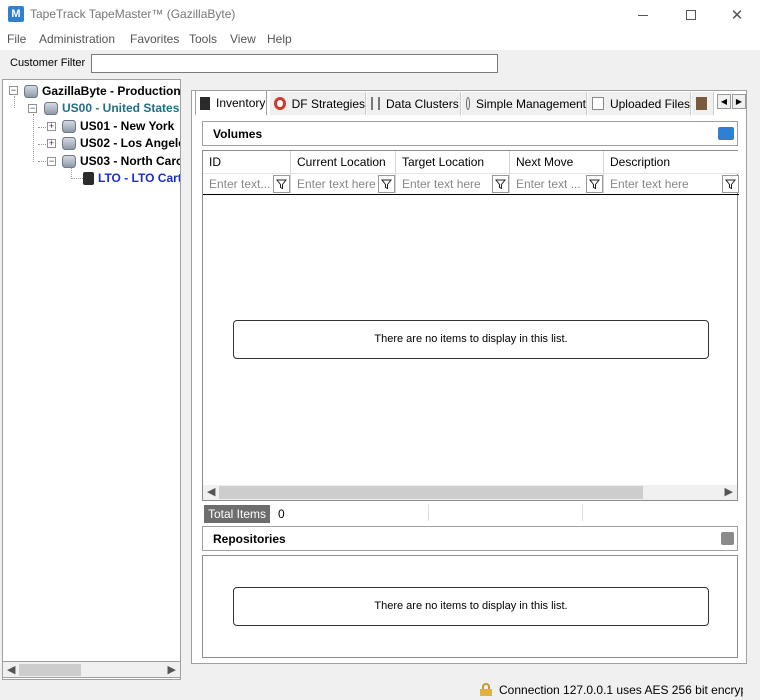 Image resolution: width=760 pixels, height=700 pixels. I want to click on tree-node-label: US02 - Los Angeles, so click(130, 143).